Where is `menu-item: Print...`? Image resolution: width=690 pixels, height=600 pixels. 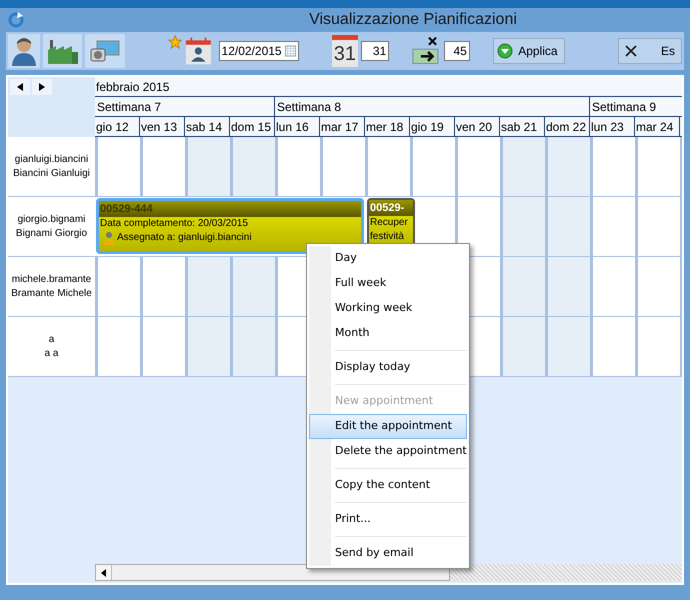
menu-item: Print... is located at coordinates (388, 519).